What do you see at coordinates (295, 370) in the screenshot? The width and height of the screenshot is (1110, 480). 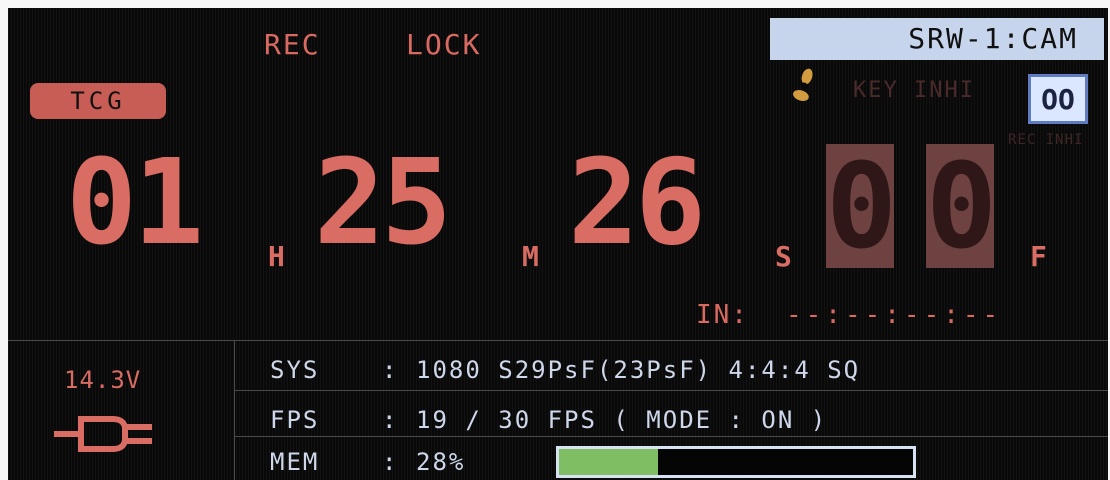 I see `sys-label: SYS` at bounding box center [295, 370].